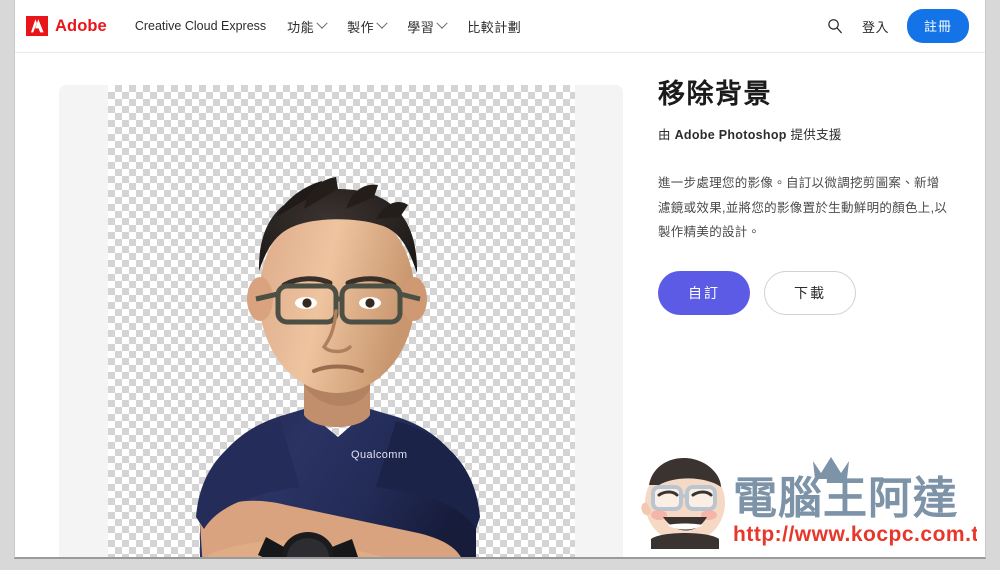 The width and height of the screenshot is (1000, 570). I want to click on signin-link: 登入, so click(875, 26).